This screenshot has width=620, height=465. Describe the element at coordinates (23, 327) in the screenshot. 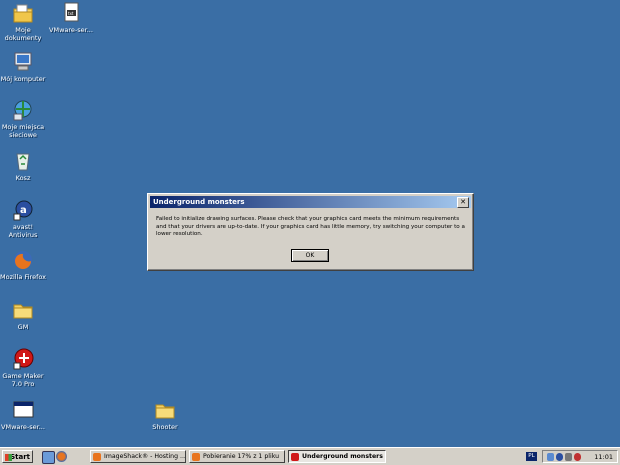

I see `desktop-icon-label: GM` at that location.